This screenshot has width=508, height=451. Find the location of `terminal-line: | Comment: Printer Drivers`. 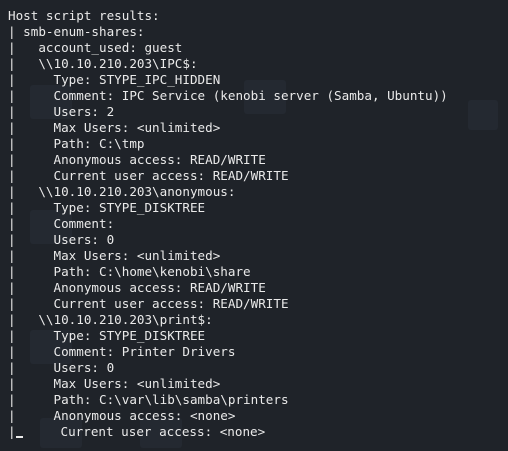

terminal-line: | Comment: Printer Drivers is located at coordinates (122, 351).